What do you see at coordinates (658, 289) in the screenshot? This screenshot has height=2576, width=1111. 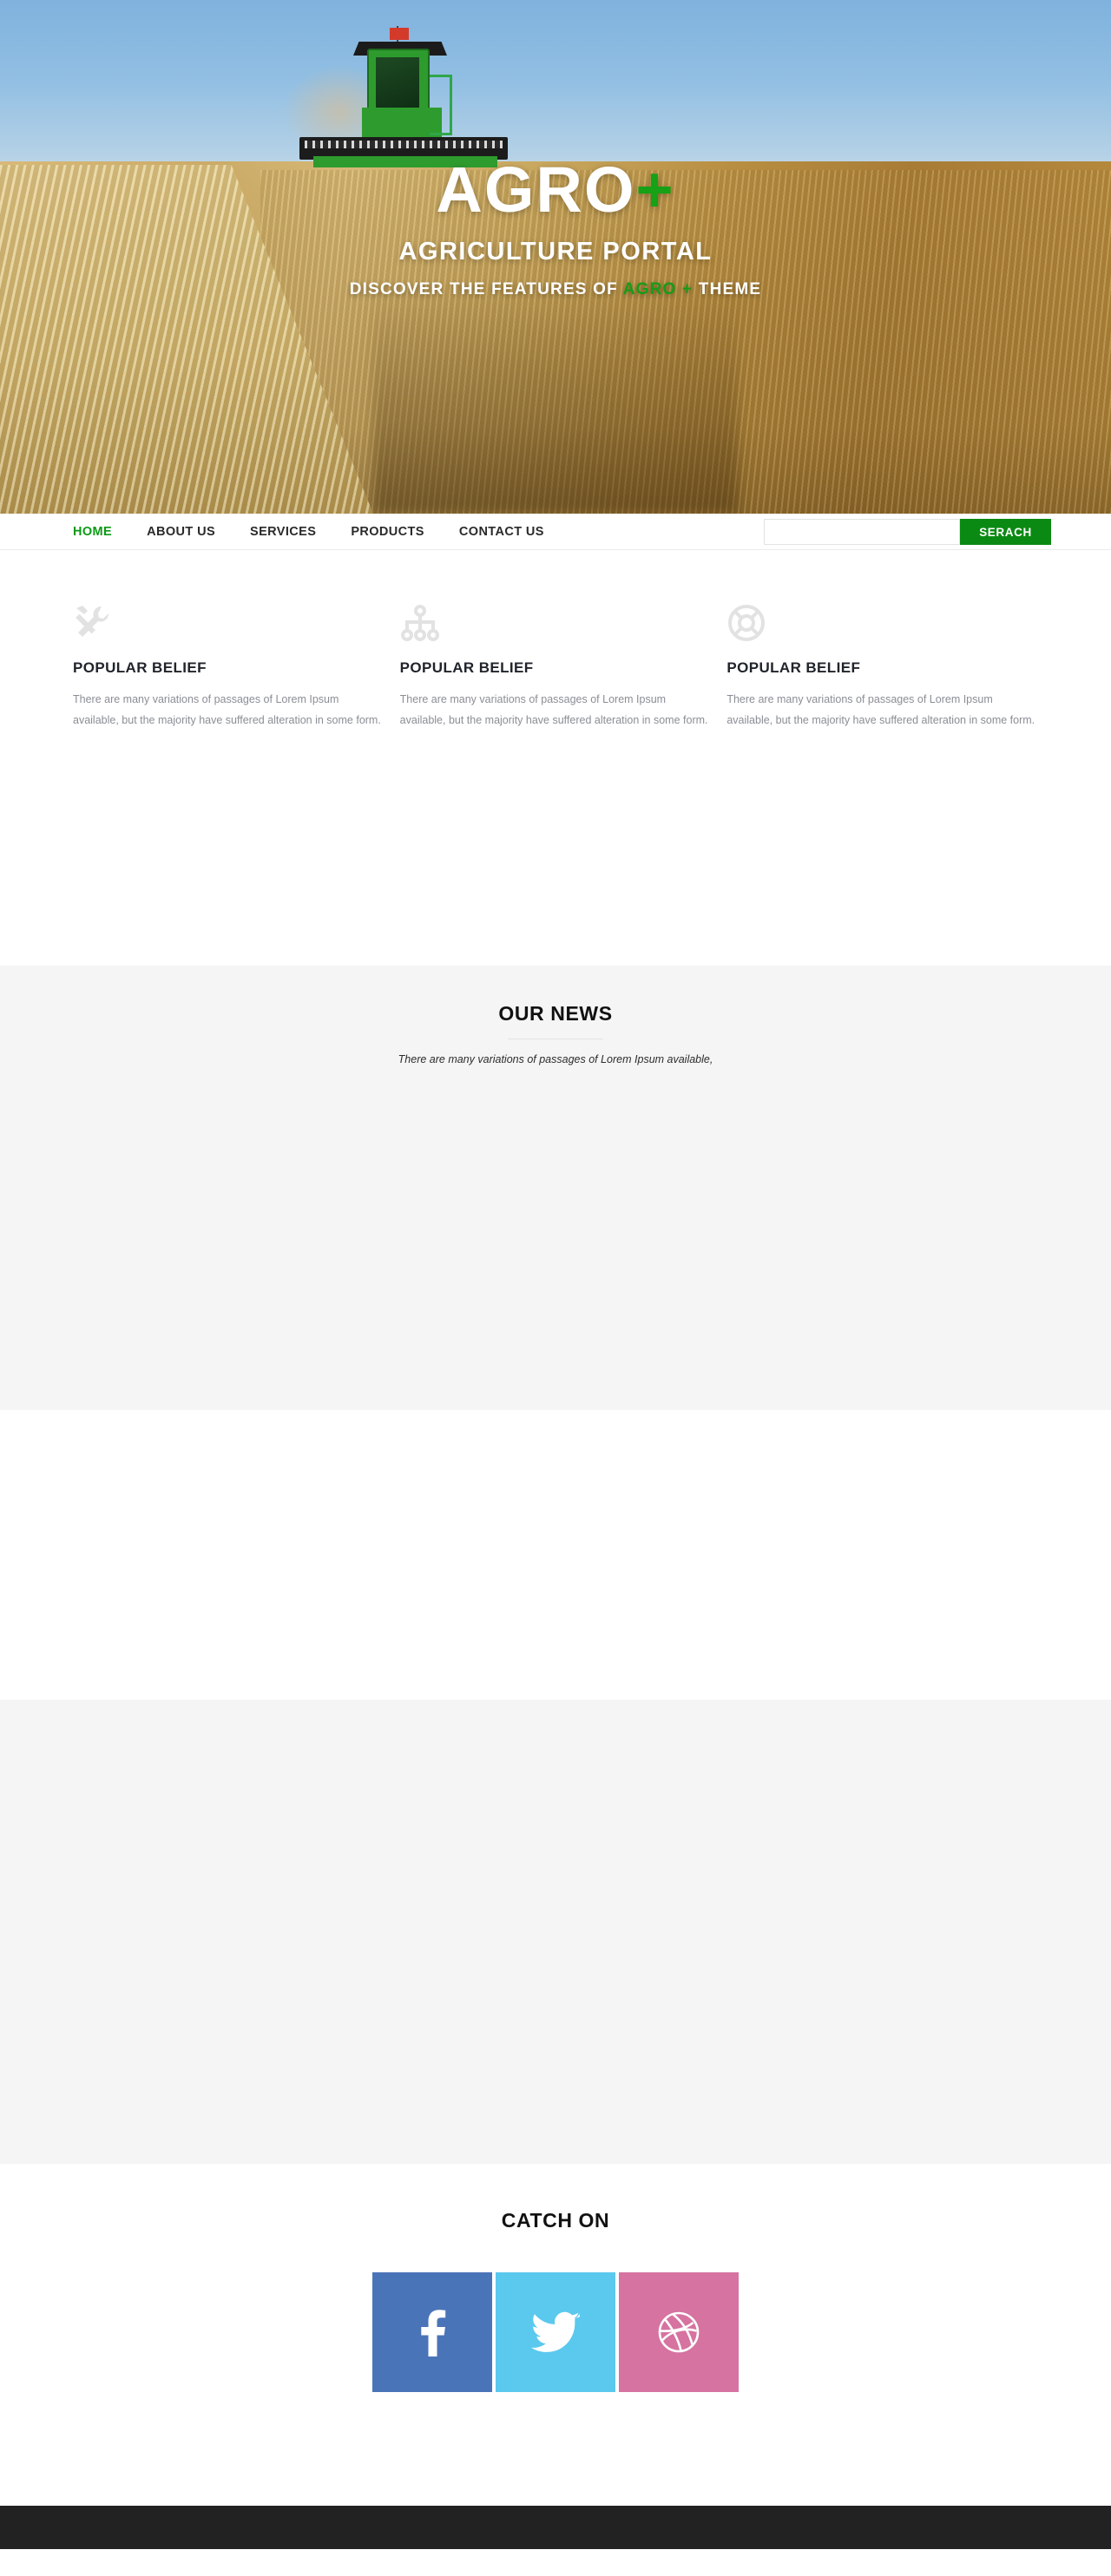 I see `subline-highlight: AGRO +` at bounding box center [658, 289].